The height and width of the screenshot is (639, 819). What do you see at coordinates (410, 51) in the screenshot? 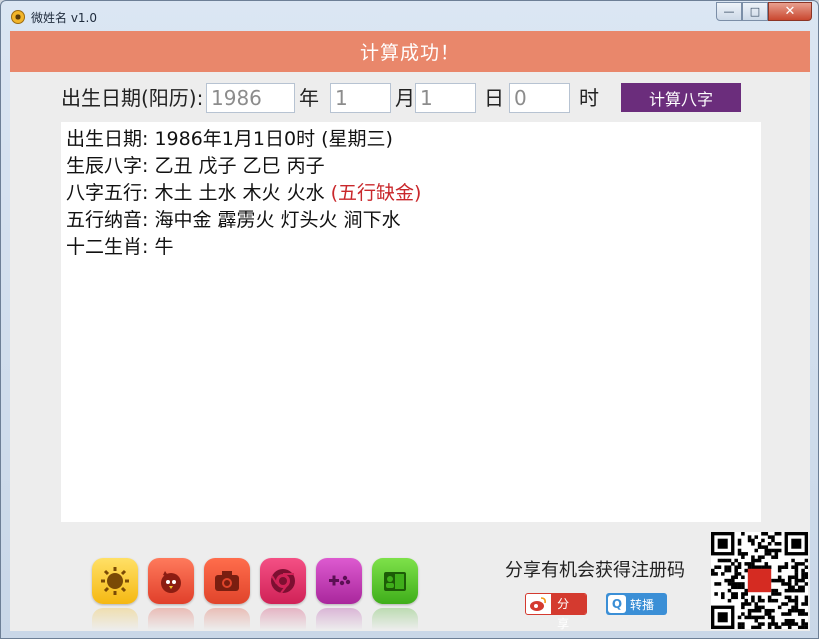
I see `status-banner: 计算成功！` at bounding box center [410, 51].